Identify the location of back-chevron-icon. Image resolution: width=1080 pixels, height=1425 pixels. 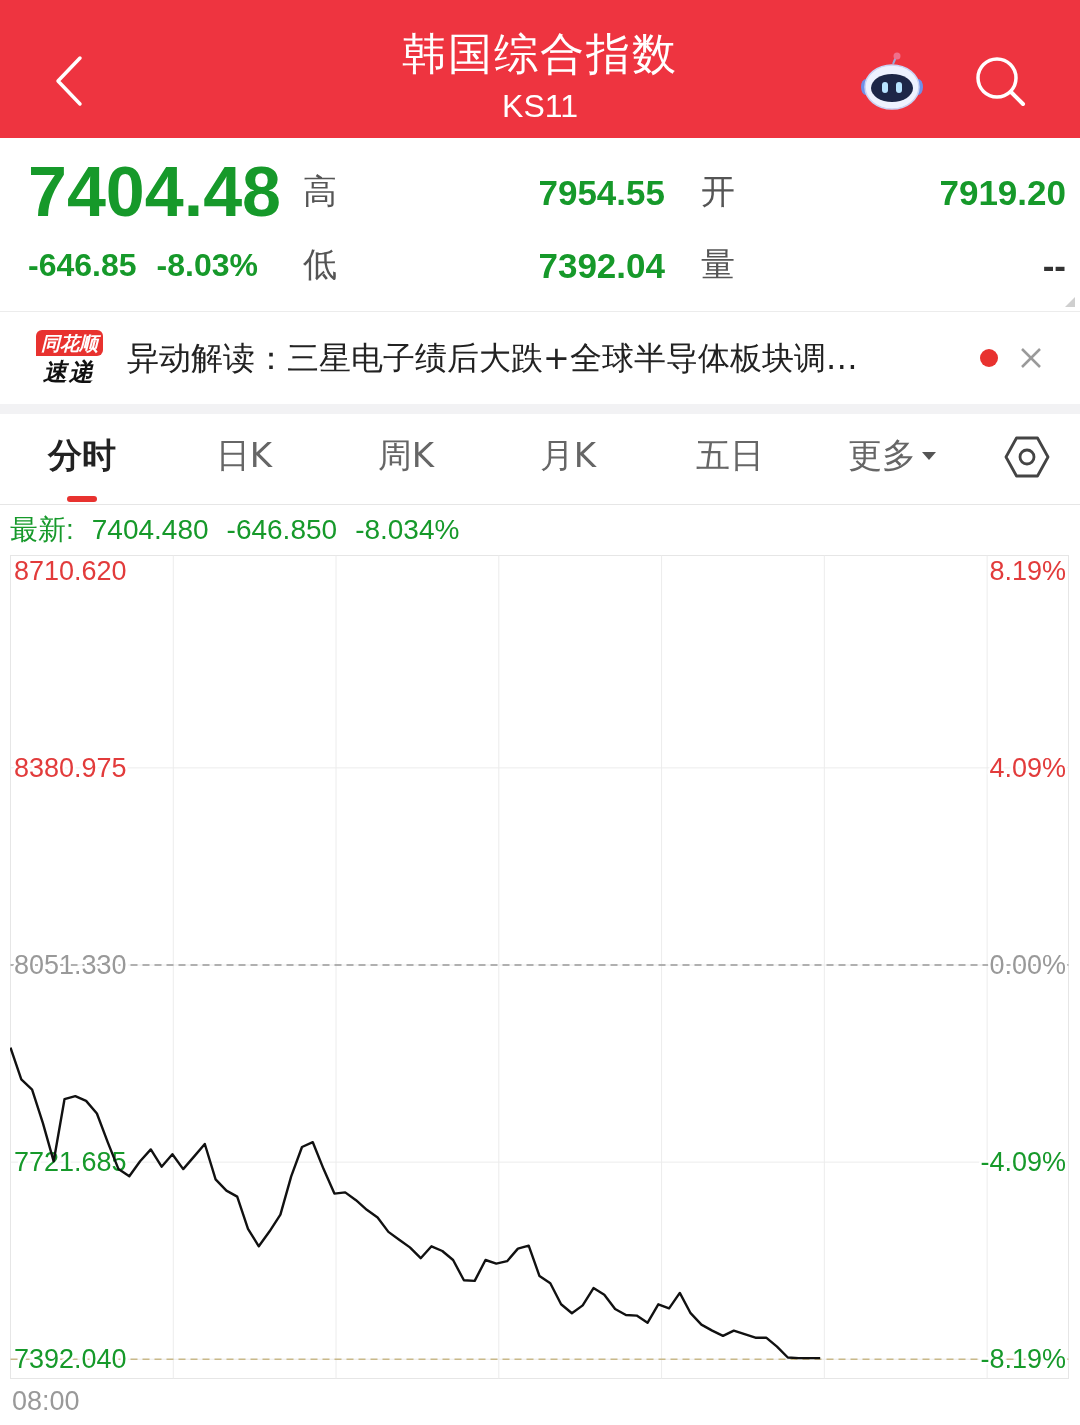
(69, 81).